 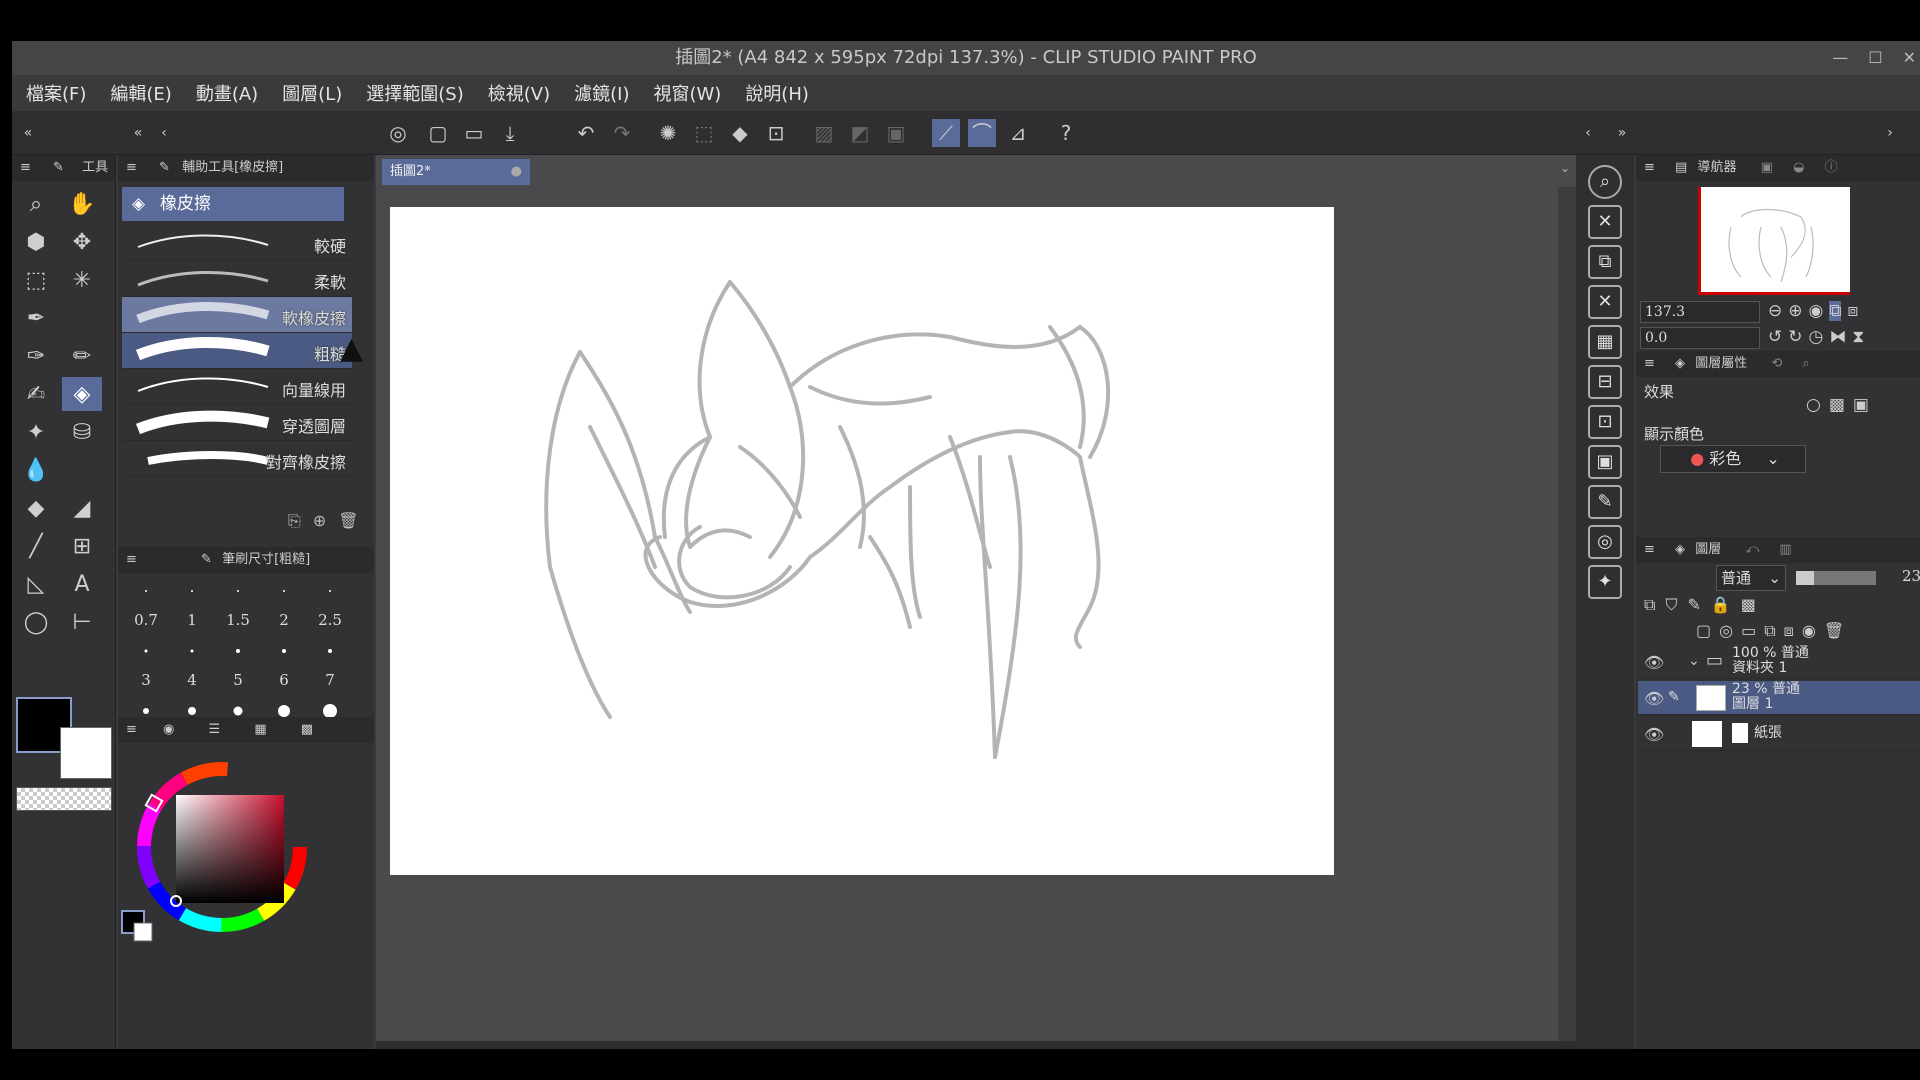 I want to click on hand-tool-icon: ✋, so click(x=82, y=204).